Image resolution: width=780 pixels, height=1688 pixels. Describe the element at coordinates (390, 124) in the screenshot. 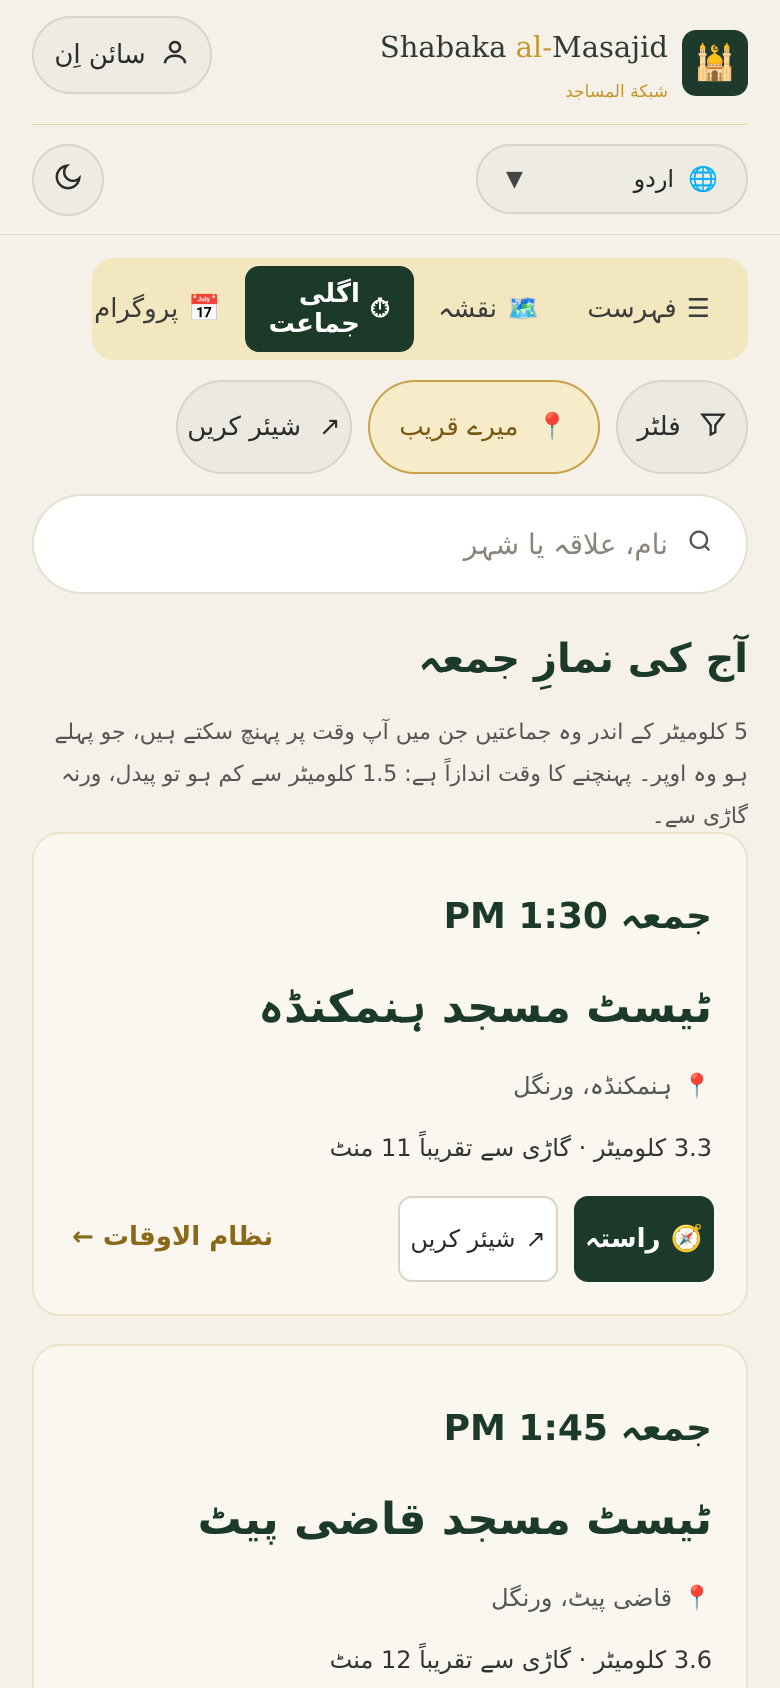

I see `header-divider` at that location.